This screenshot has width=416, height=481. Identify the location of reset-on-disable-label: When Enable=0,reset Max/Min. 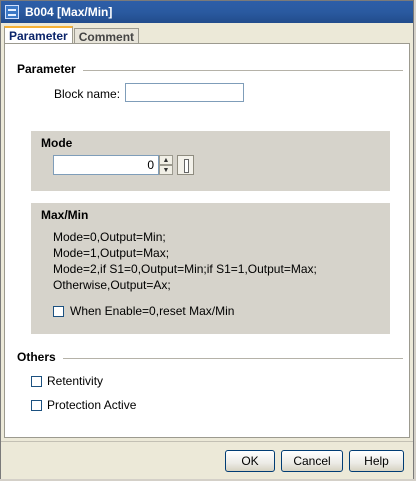
(152, 311).